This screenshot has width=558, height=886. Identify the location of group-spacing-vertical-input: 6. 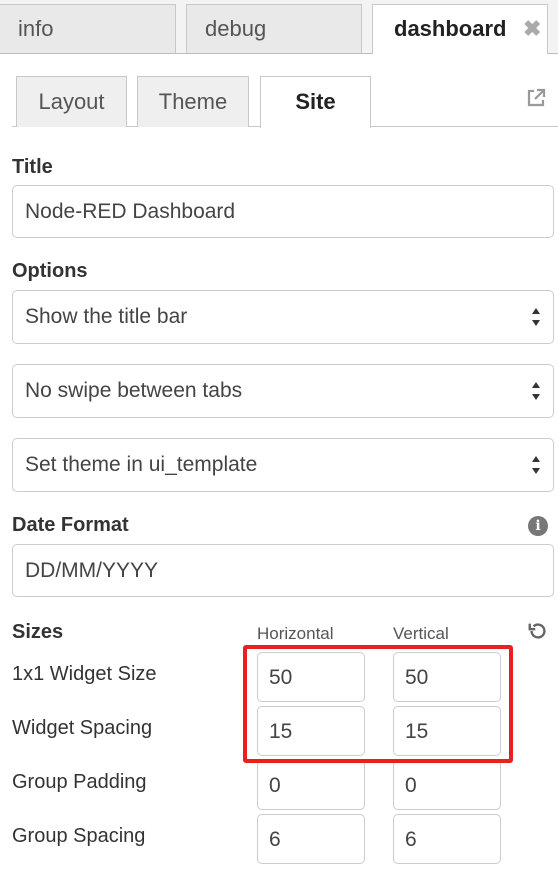
(447, 839).